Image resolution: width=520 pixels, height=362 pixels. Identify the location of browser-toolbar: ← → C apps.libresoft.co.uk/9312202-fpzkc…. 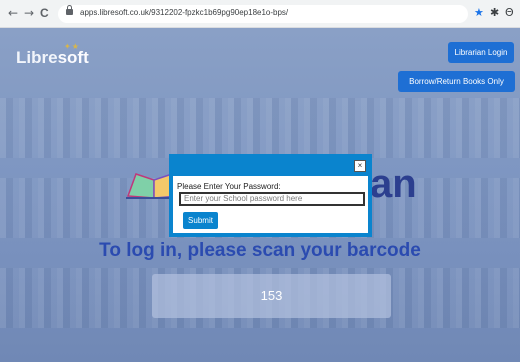
(260, 14).